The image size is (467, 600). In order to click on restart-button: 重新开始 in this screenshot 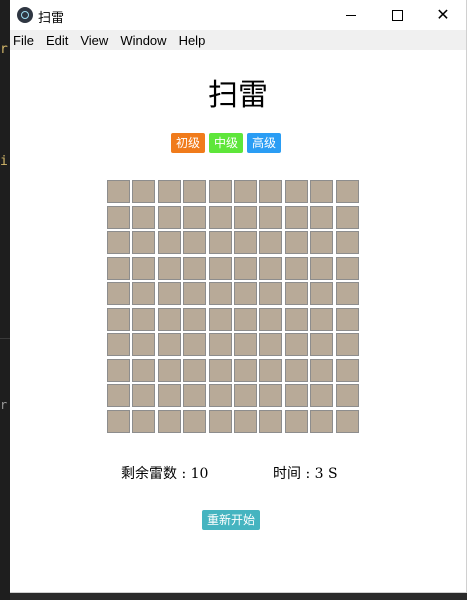, I will do `click(231, 520)`.